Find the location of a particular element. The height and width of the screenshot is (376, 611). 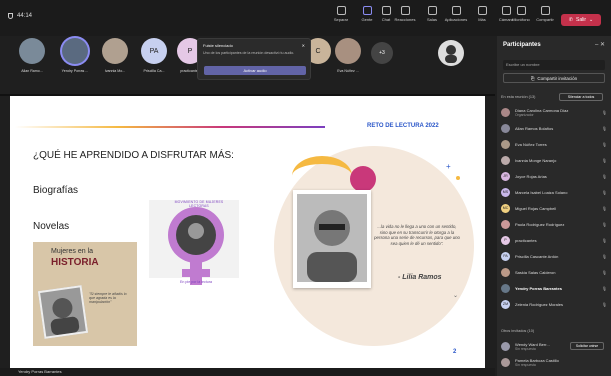

chat-button: Chat is located at coordinates (386, 14).